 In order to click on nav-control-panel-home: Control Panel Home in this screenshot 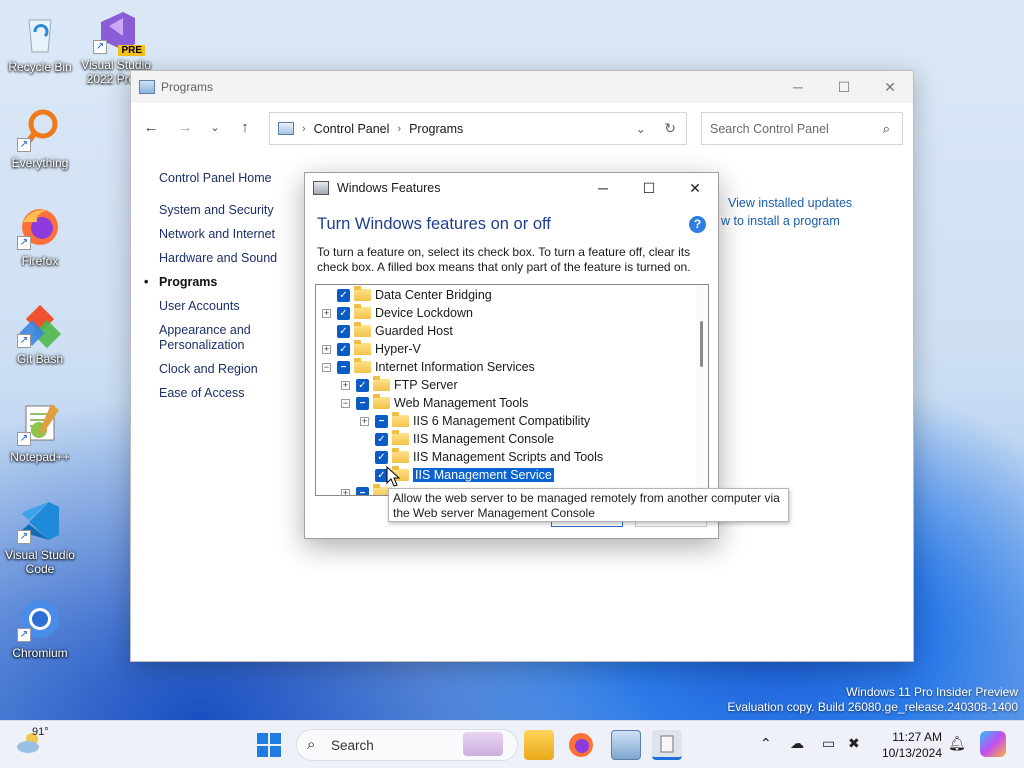, I will do `click(229, 178)`.